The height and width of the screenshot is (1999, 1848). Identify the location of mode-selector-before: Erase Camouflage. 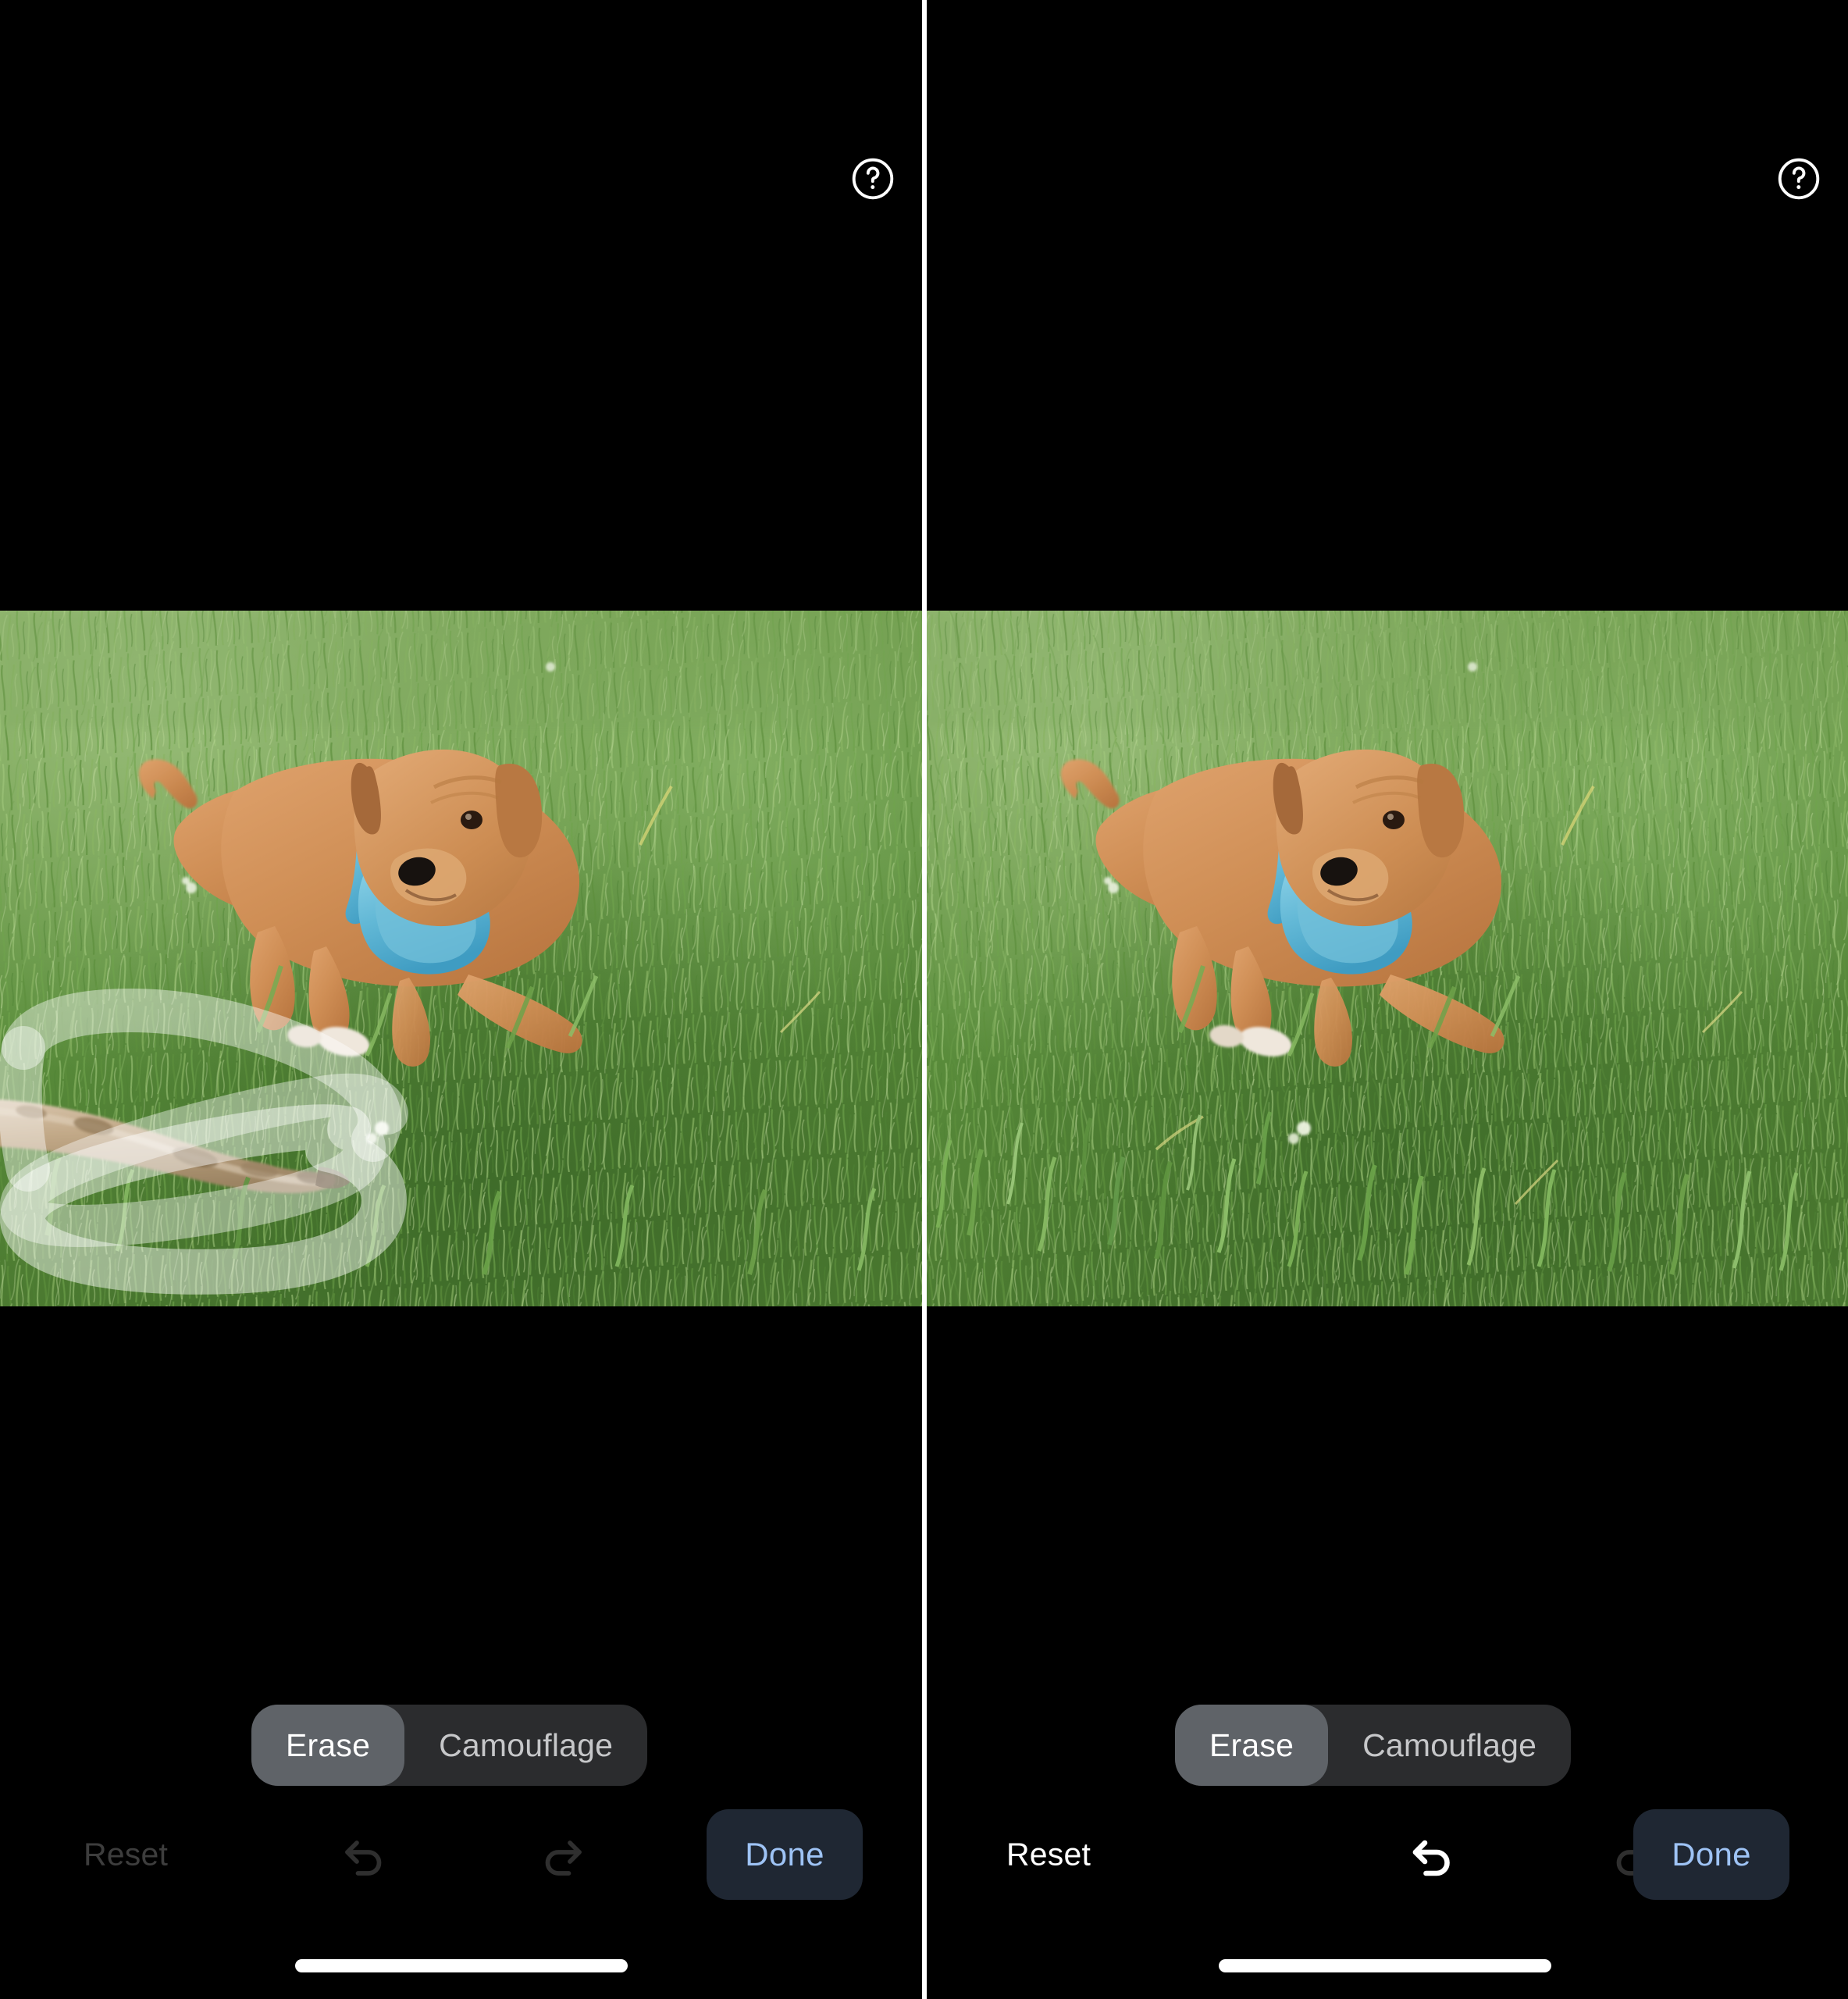
(450, 1746).